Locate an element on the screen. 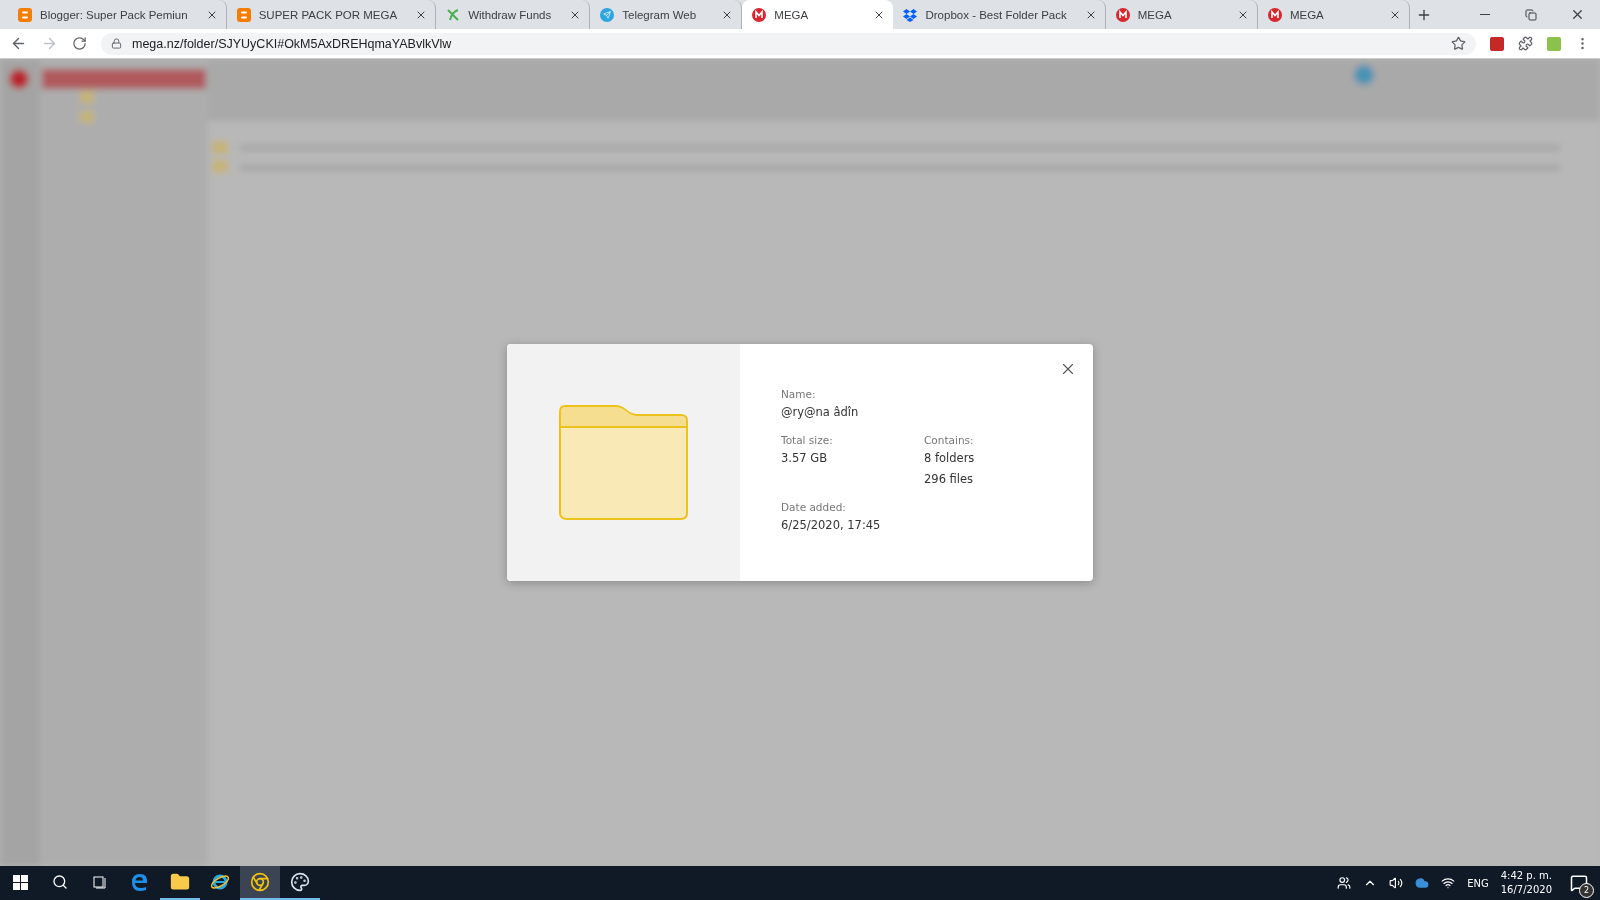 Image resolution: width=1600 pixels, height=900 pixels. taskbar-button is located at coordinates (260, 883).